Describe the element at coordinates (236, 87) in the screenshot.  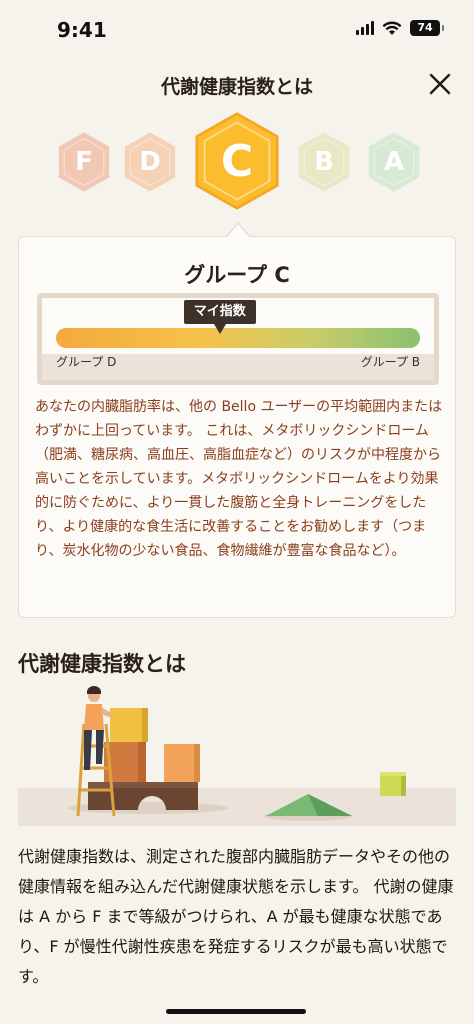
I see `page-title: 代謝健康指数とは` at that location.